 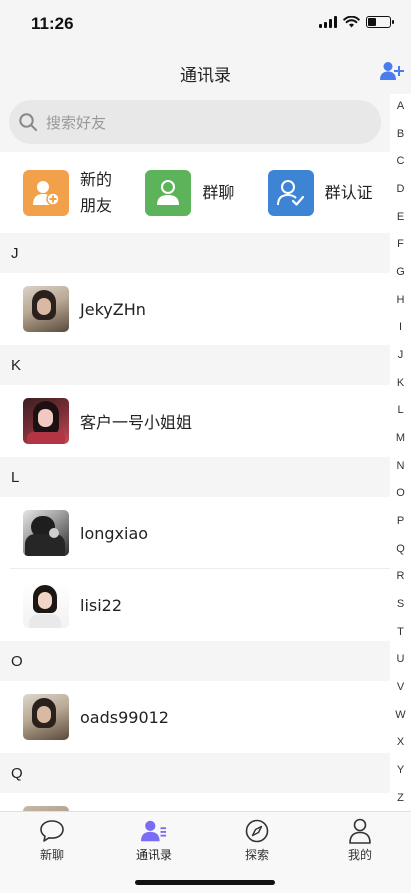 I want to click on alphabet-letter: B, so click(x=400, y=134).